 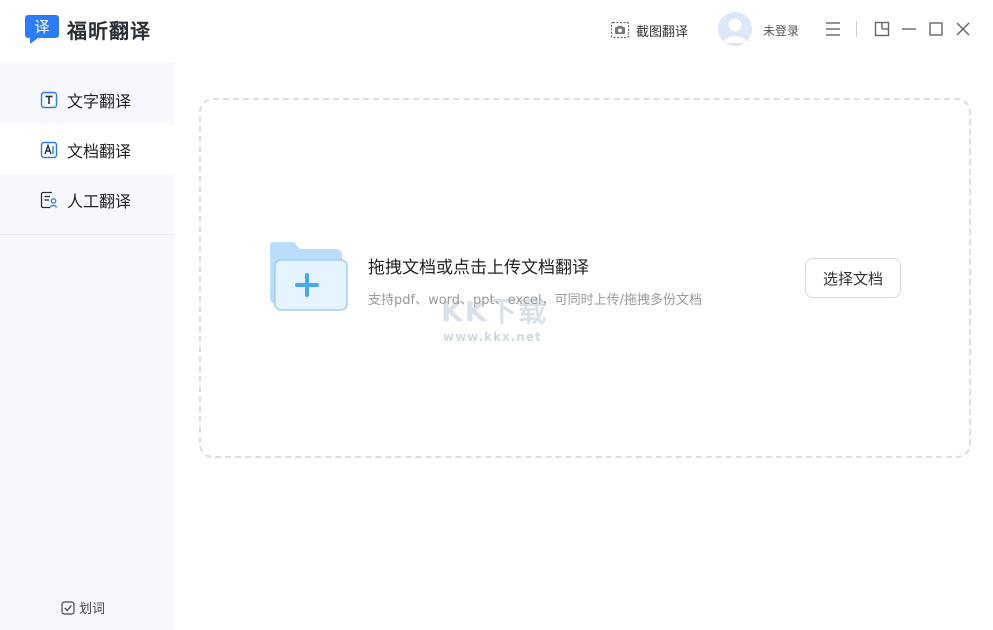 I want to click on sidebar-item-text-translate: 文字翻译, so click(x=87, y=100).